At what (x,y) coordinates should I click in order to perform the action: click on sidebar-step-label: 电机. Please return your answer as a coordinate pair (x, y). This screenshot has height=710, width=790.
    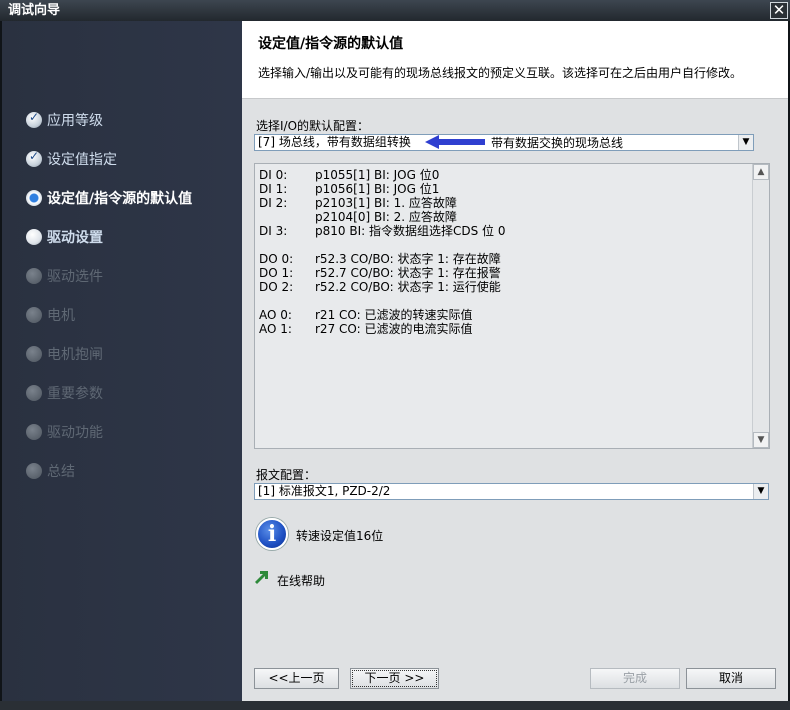
    Looking at the image, I should click on (61, 316).